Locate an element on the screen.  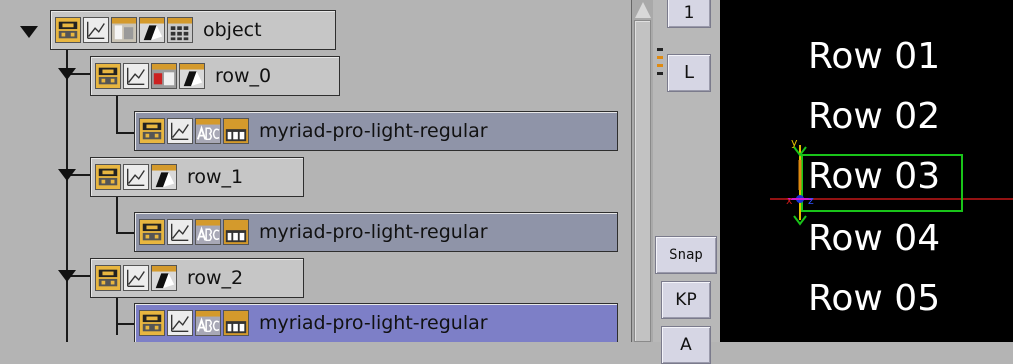
partial-button: A is located at coordinates (686, 345).